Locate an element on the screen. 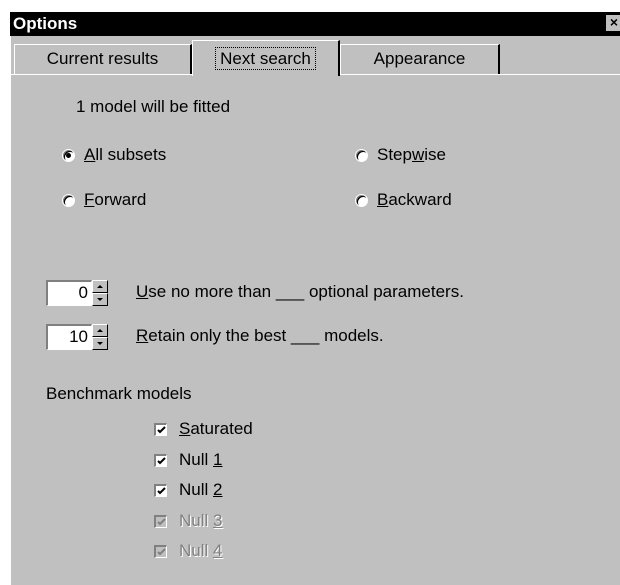 This screenshot has width=620, height=585. tab-appearance: Appearance is located at coordinates (420, 59).